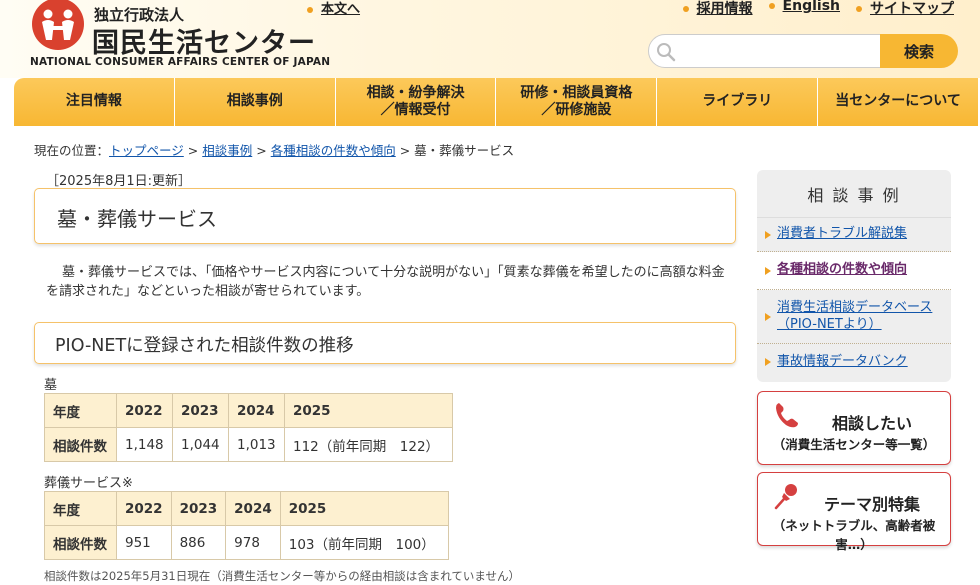 The image size is (980, 585). I want to click on sidebar-title: 相 談 事 例, so click(854, 194).